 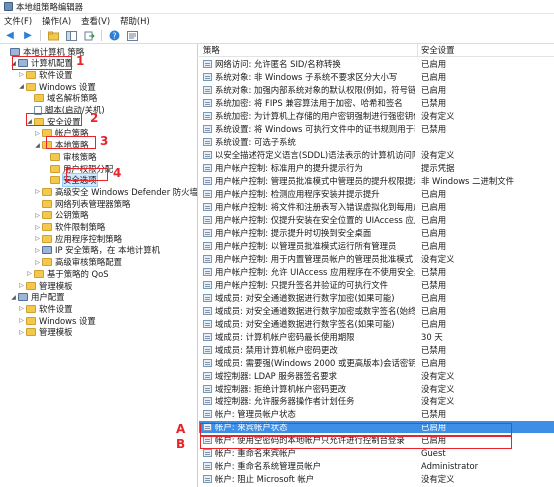 What do you see at coordinates (376, 220) in the screenshot?
I see `policy-row: 用户帐户控制: 仅提升安装在安全位置的 UIAccess 应用程序已启用` at bounding box center [376, 220].